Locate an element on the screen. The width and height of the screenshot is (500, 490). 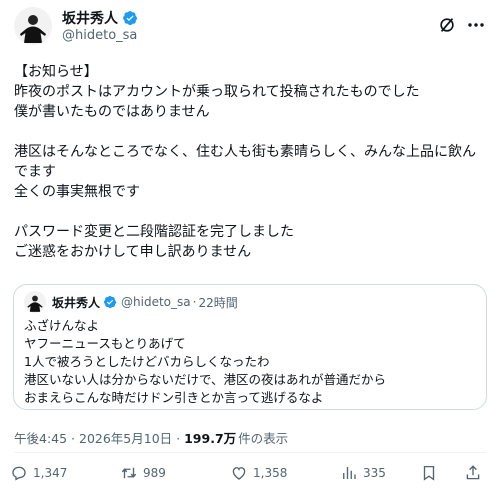
views-count: 335 is located at coordinates (374, 473).